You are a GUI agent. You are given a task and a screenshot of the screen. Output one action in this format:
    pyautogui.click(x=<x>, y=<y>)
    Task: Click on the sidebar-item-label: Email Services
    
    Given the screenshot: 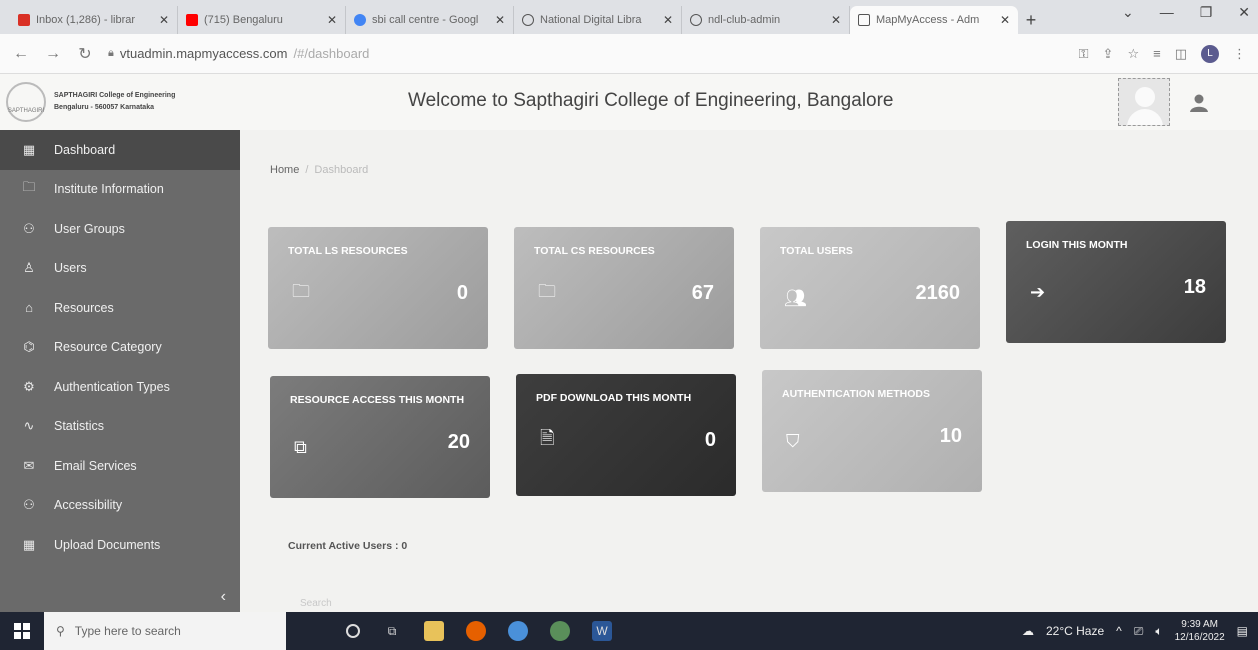 What is the action you would take?
    pyautogui.click(x=95, y=465)
    